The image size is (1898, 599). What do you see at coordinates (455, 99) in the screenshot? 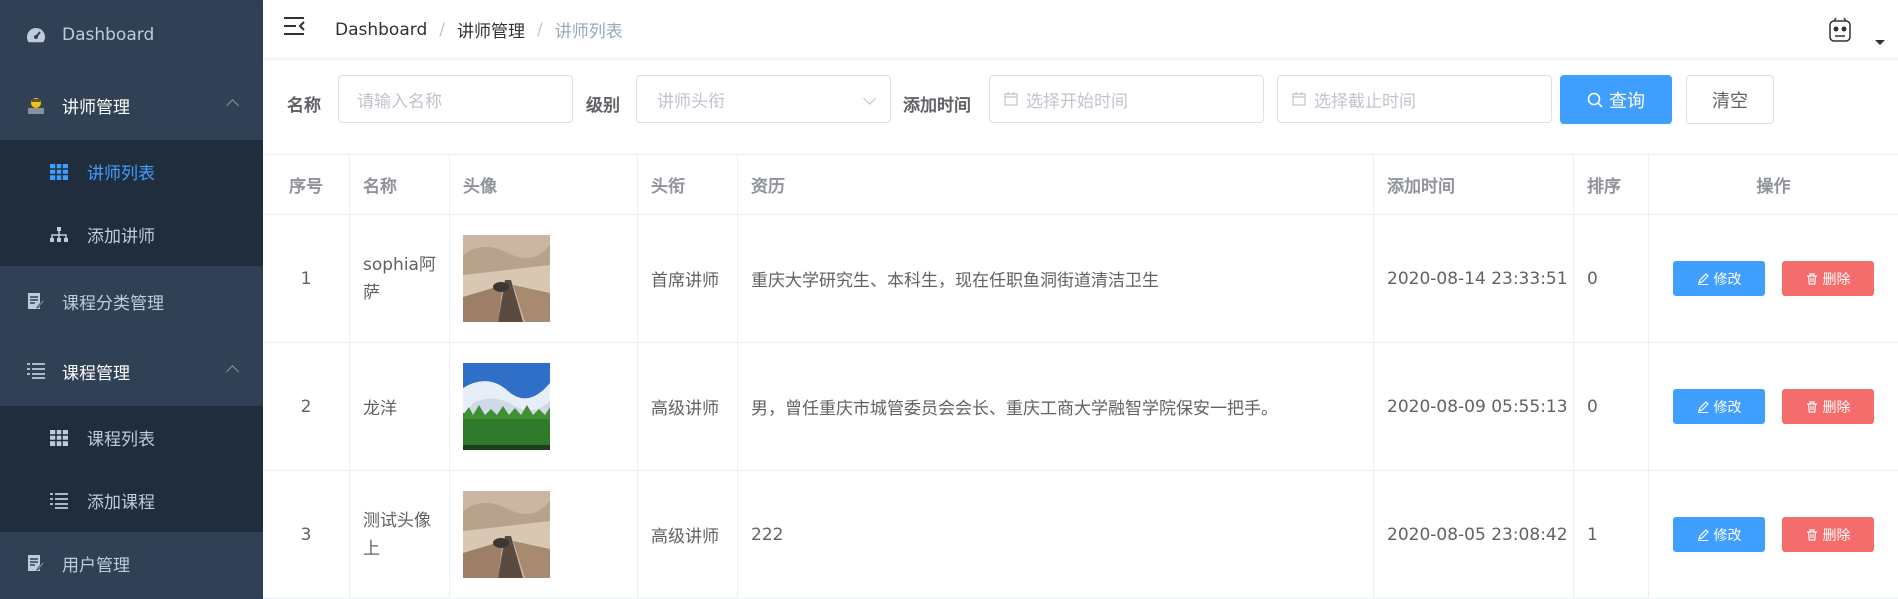
I see `name-input: 请输入名称` at bounding box center [455, 99].